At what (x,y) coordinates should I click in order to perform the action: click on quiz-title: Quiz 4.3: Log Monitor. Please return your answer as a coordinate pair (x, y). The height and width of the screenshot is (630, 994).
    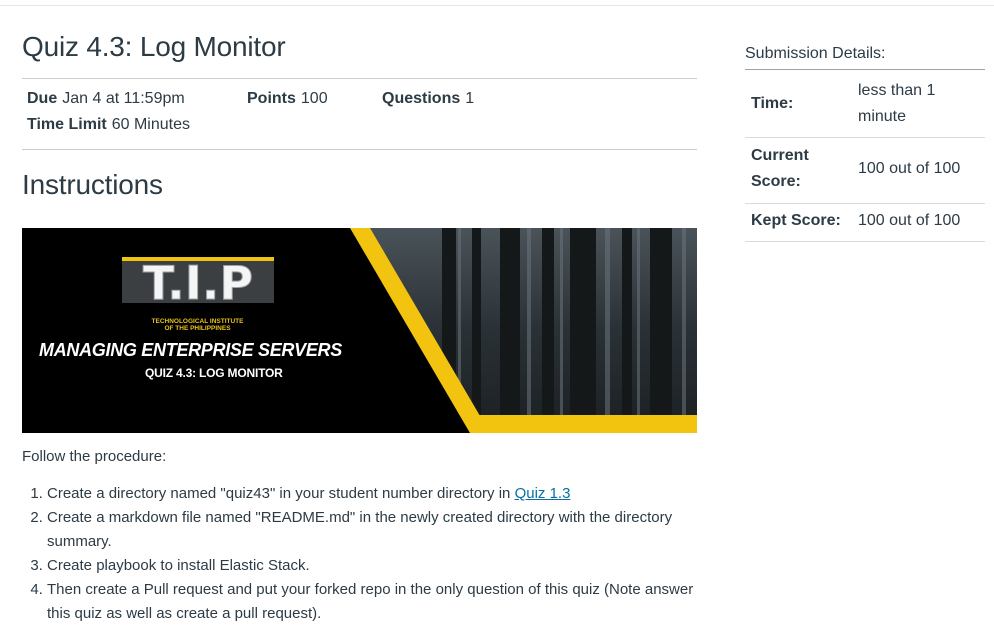
    Looking at the image, I should click on (154, 46).